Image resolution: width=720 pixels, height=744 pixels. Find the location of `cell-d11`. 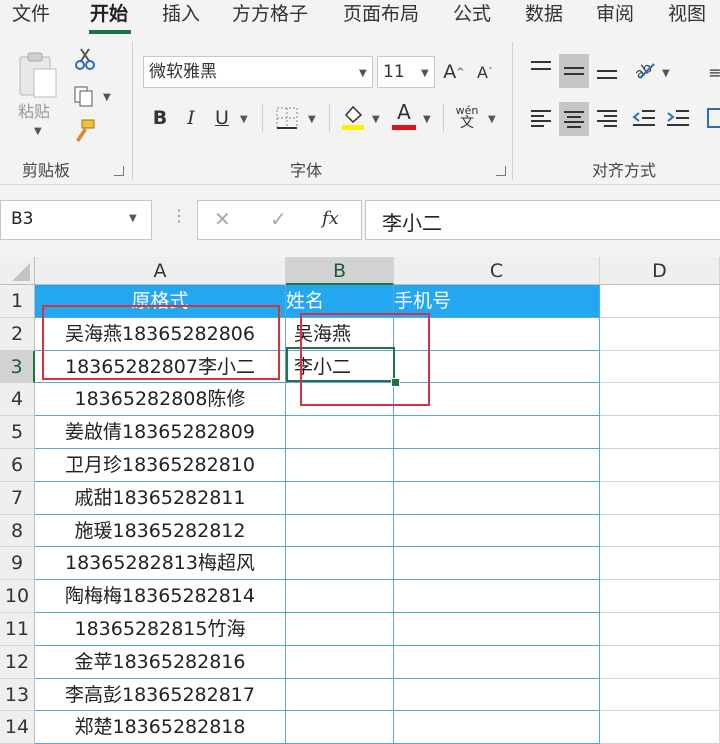

cell-d11 is located at coordinates (660, 629).